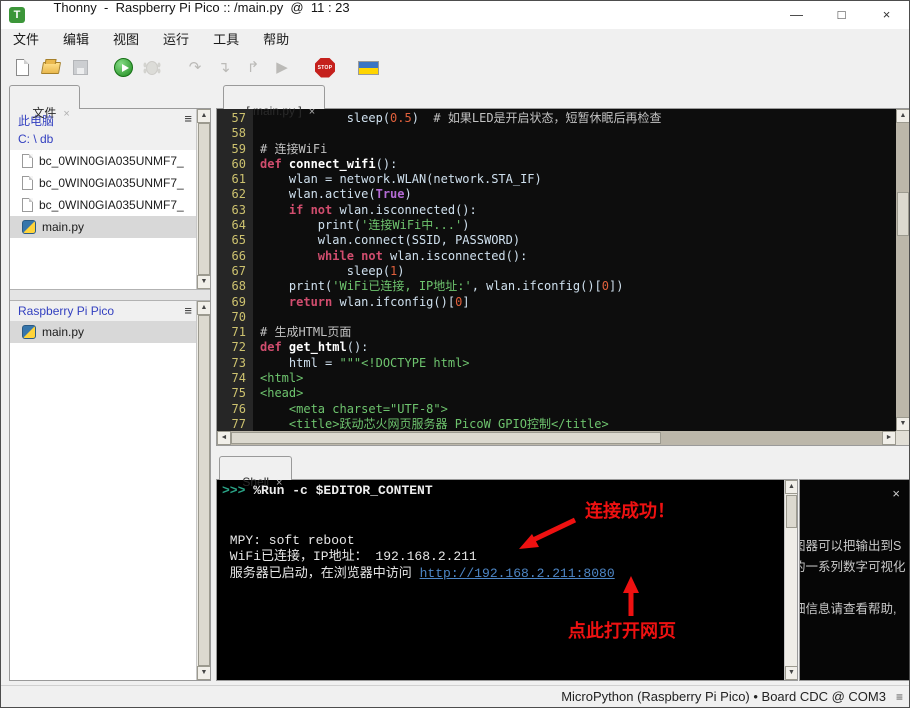 The width and height of the screenshot is (910, 708). What do you see at coordinates (791, 511) in the screenshot?
I see `shell-vscroll-thumb` at bounding box center [791, 511].